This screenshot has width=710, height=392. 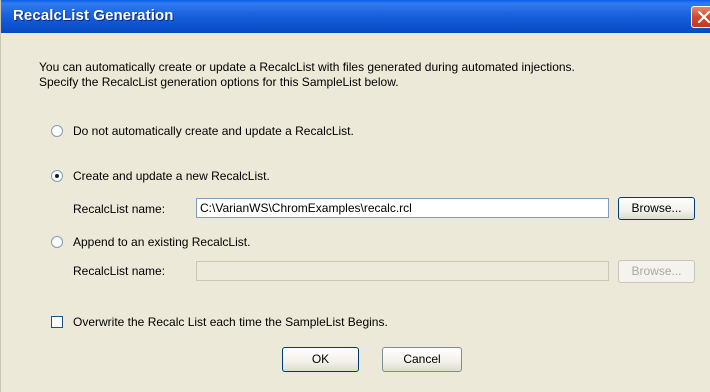 What do you see at coordinates (57, 131) in the screenshot?
I see `radio-no-create` at bounding box center [57, 131].